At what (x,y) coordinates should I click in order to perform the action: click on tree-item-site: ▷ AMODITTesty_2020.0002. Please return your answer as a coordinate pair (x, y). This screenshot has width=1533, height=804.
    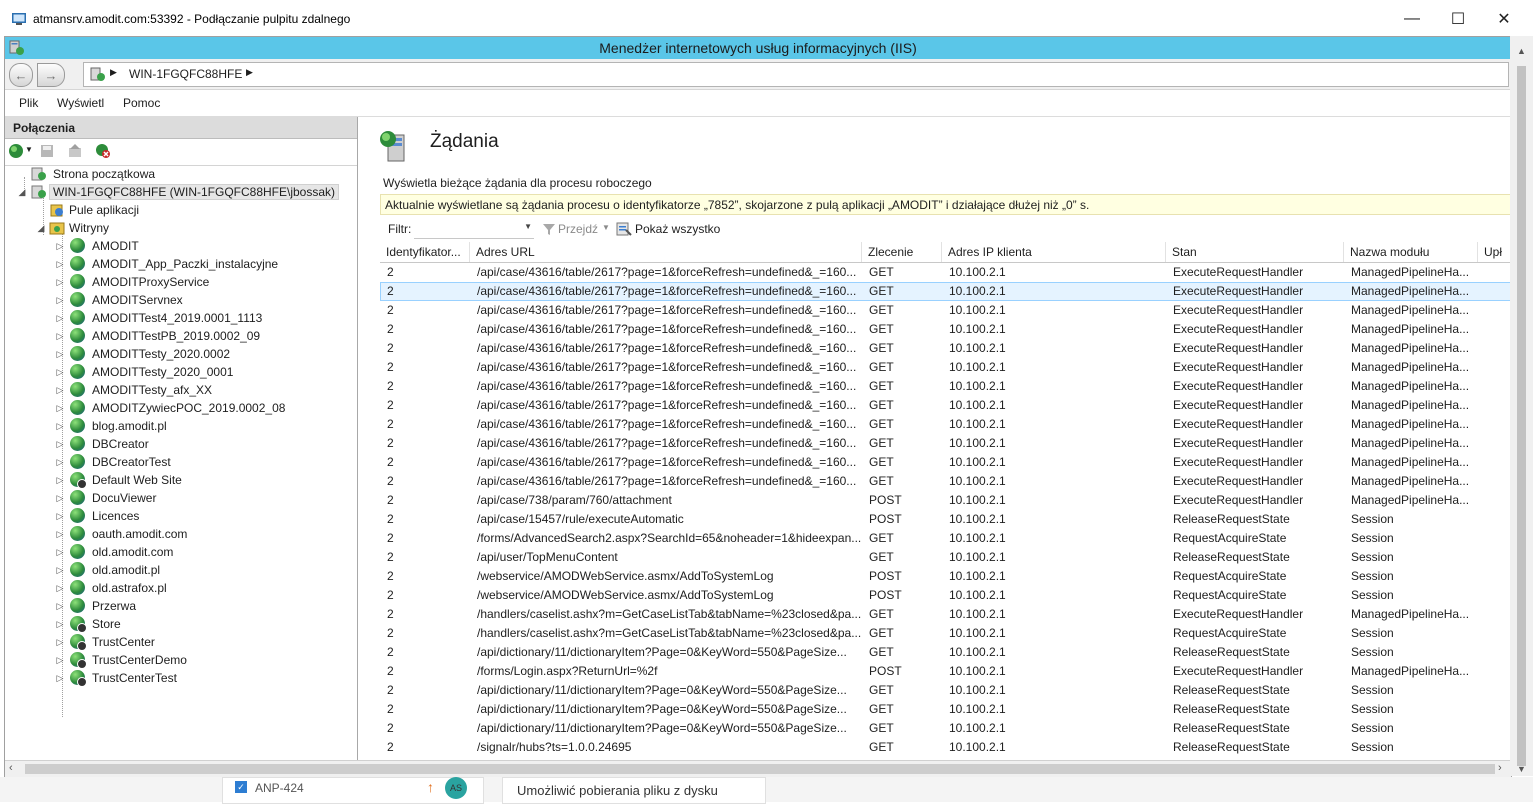
    Looking at the image, I should click on (142, 354).